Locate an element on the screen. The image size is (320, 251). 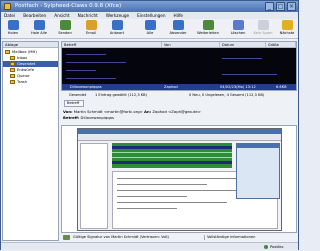
reply-sender-icon is located at coordinates (178, 25).